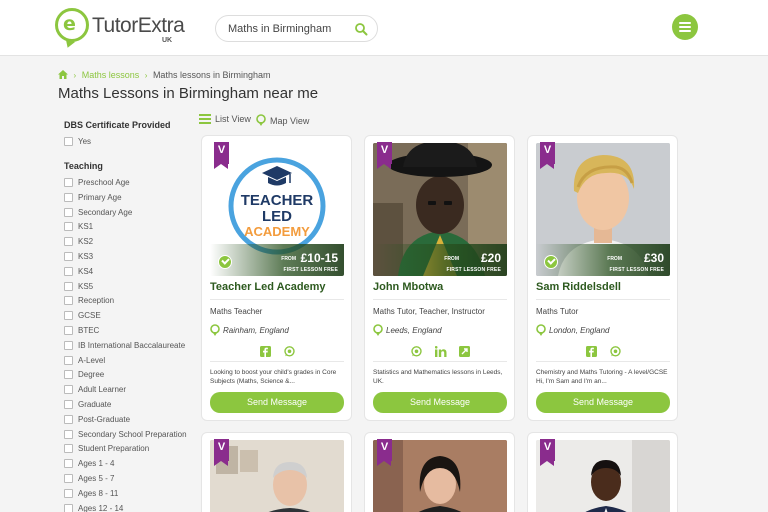  What do you see at coordinates (277, 216) in the screenshot?
I see `logo-line-2: LED` at bounding box center [277, 216].